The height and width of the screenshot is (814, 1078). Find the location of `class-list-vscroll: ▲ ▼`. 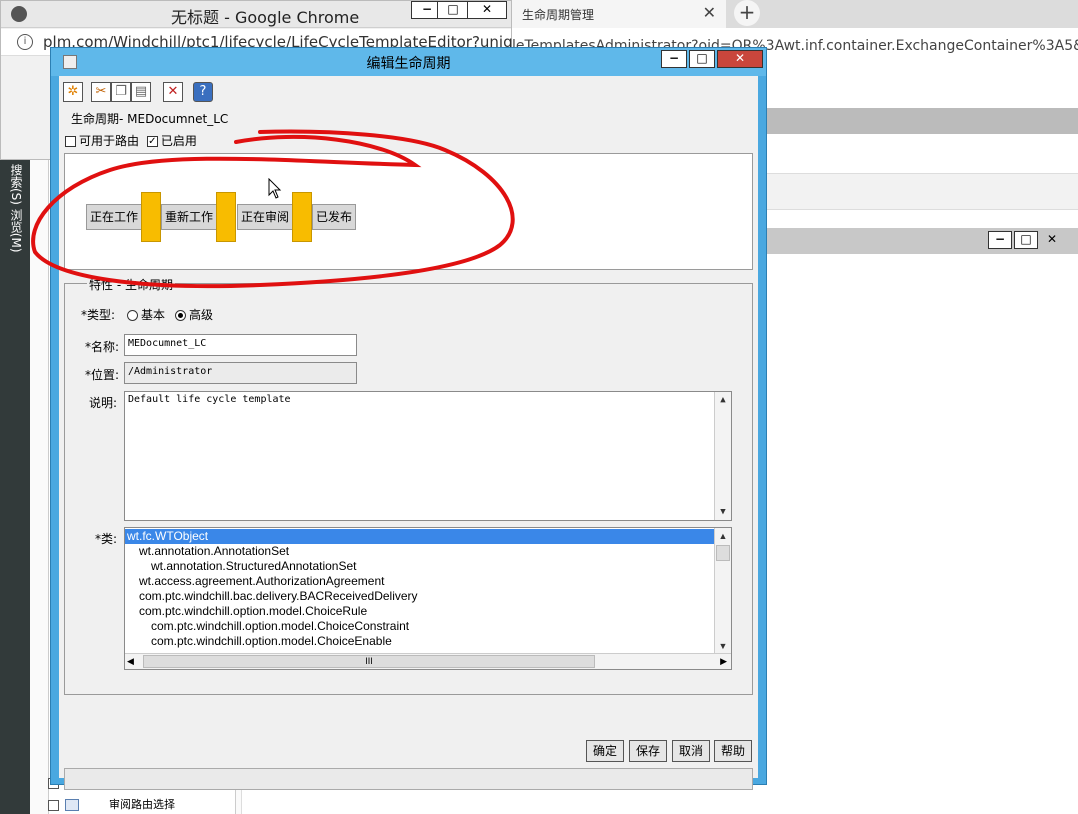

class-list-vscroll: ▲ ▼ is located at coordinates (722, 591).